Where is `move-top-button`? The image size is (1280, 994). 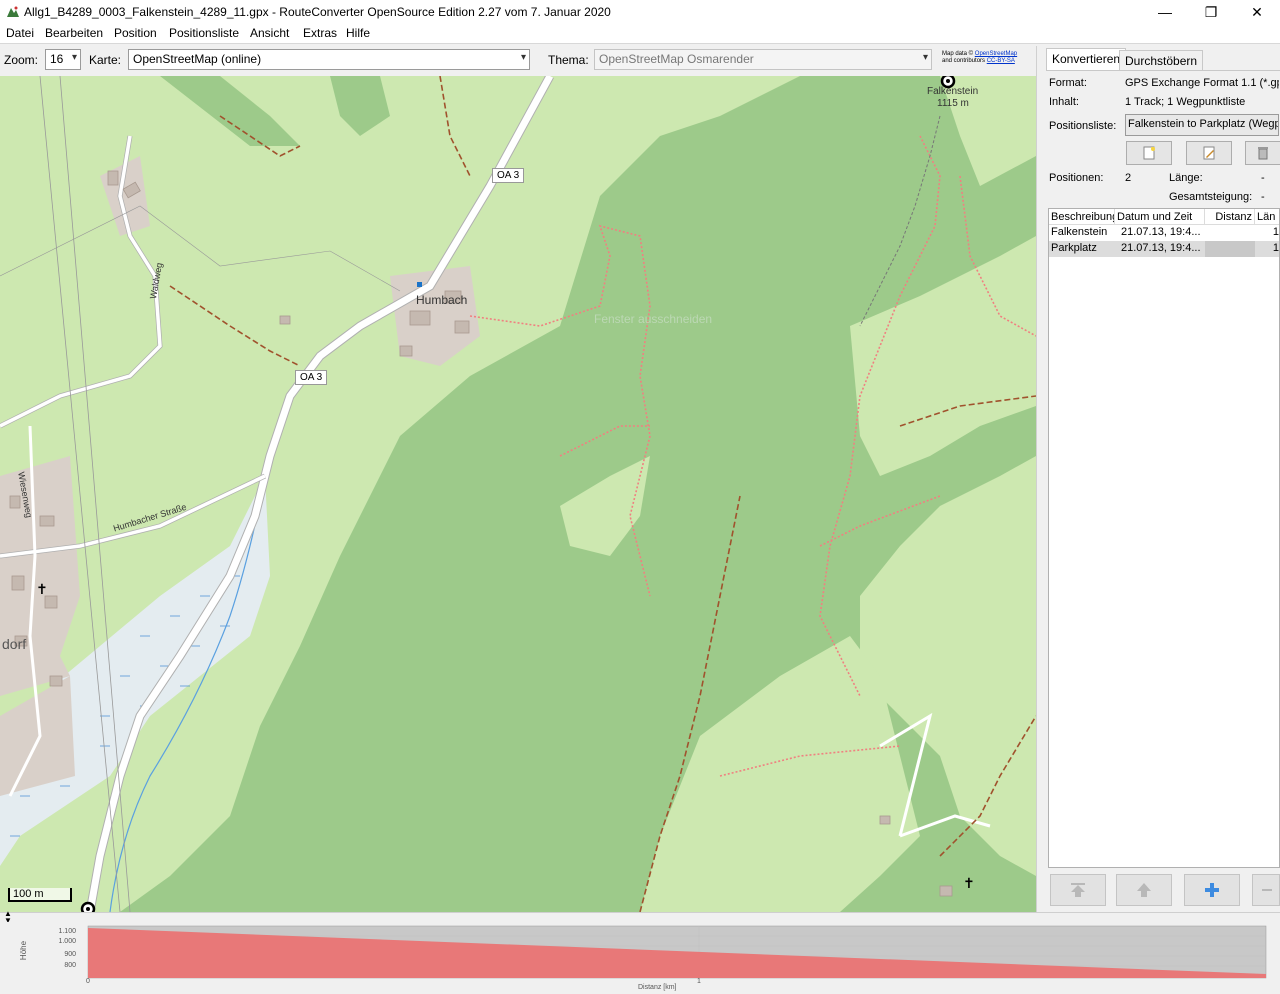 move-top-button is located at coordinates (1078, 890).